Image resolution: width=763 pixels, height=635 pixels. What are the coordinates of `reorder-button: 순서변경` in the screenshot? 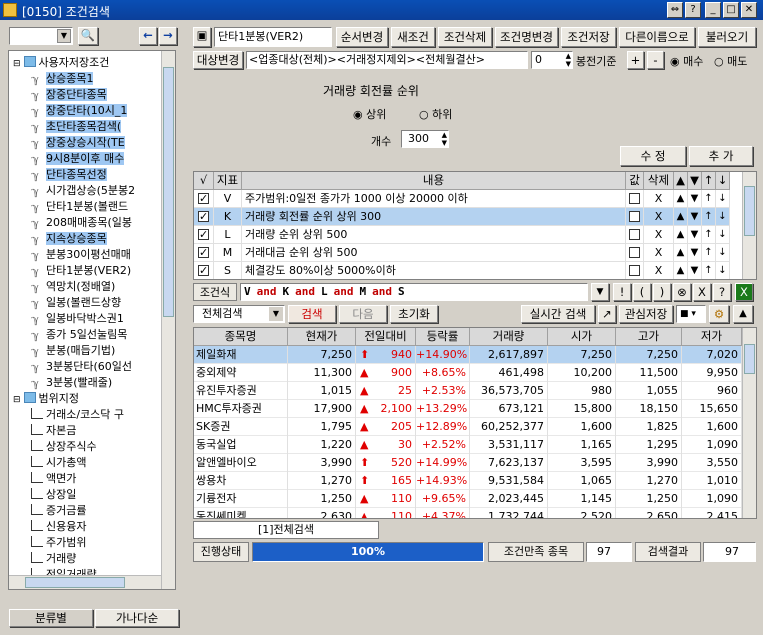 It's located at (362, 37).